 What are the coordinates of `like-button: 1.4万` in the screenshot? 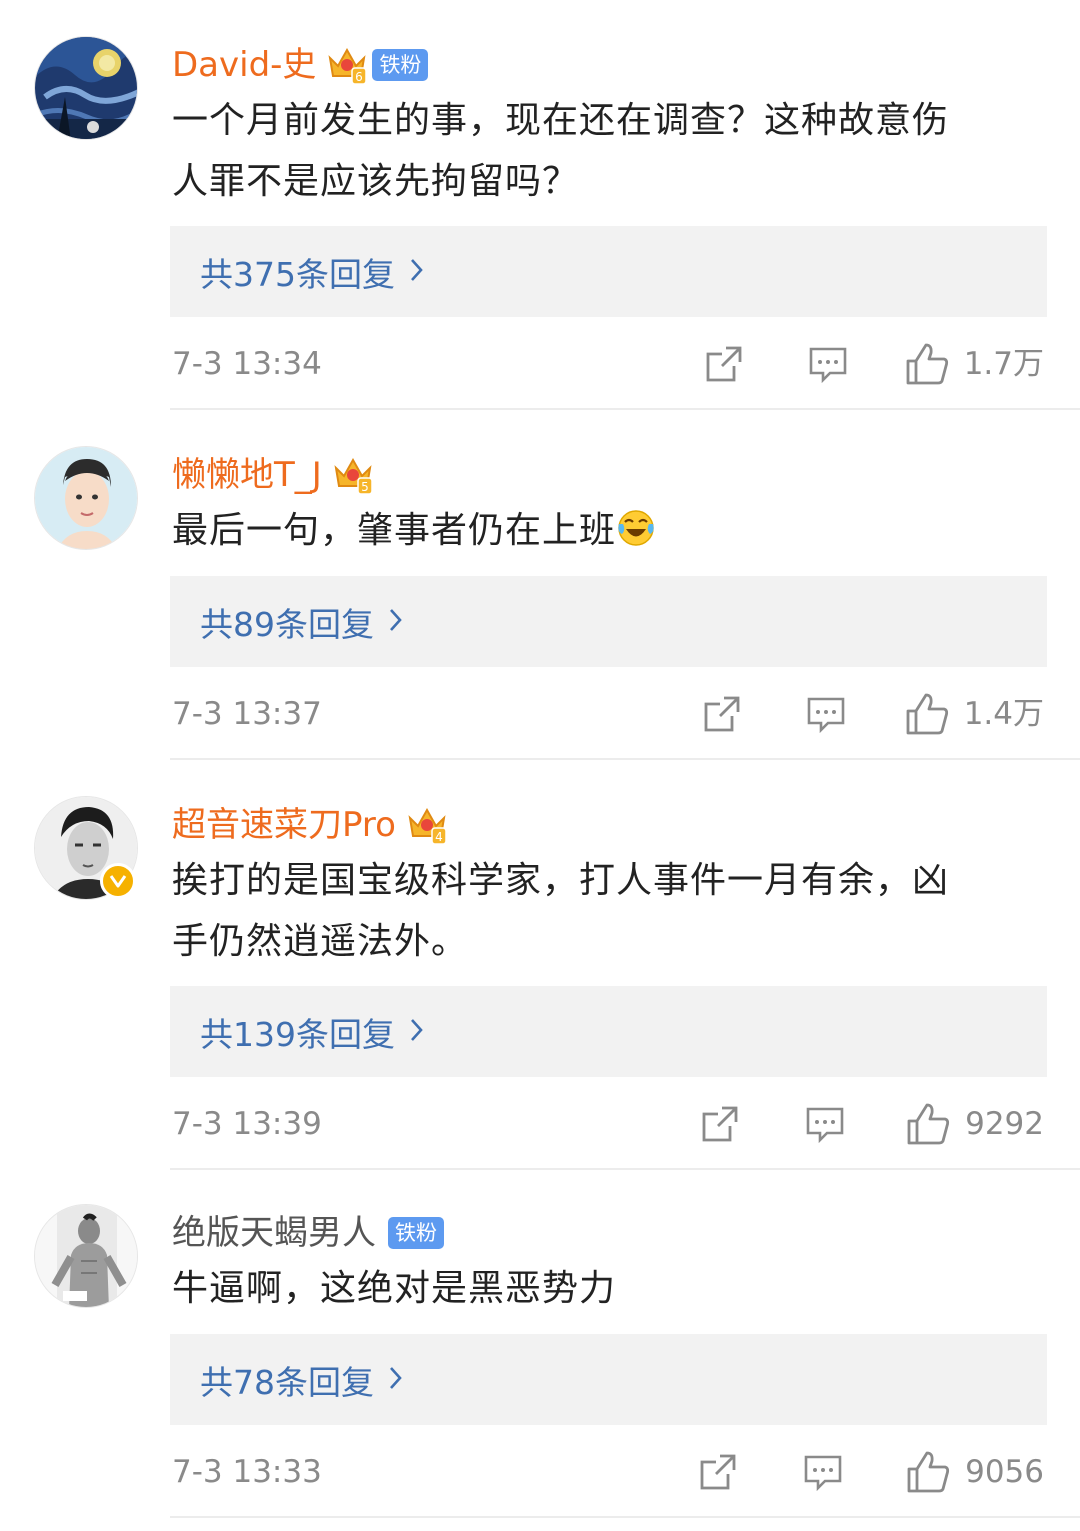 It's located at (974, 714).